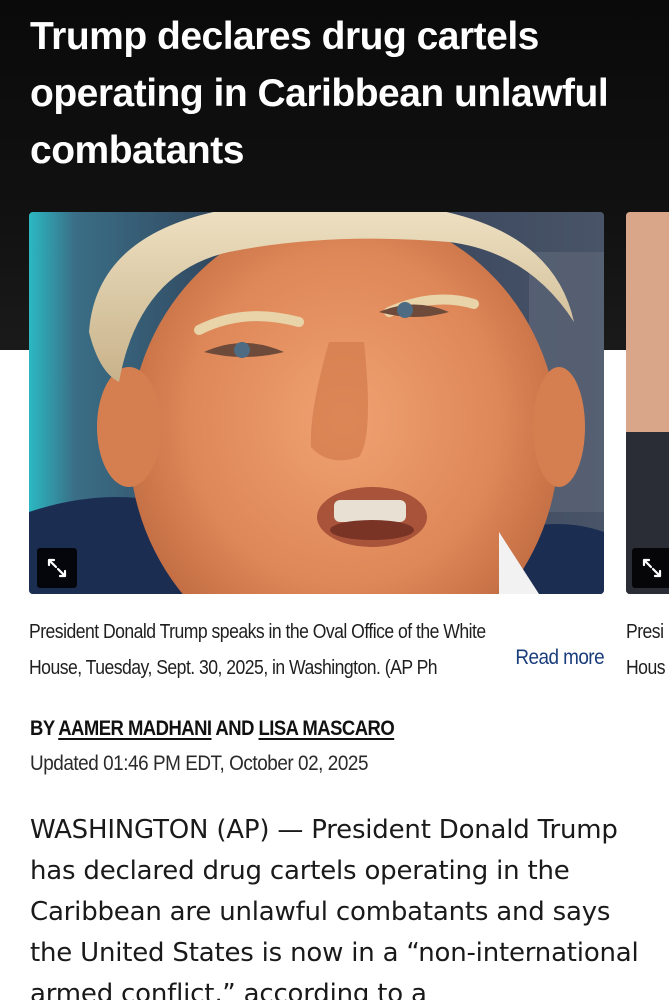 The height and width of the screenshot is (1000, 669). I want to click on next-carousel-slide: Presi Hous, so click(647, 447).